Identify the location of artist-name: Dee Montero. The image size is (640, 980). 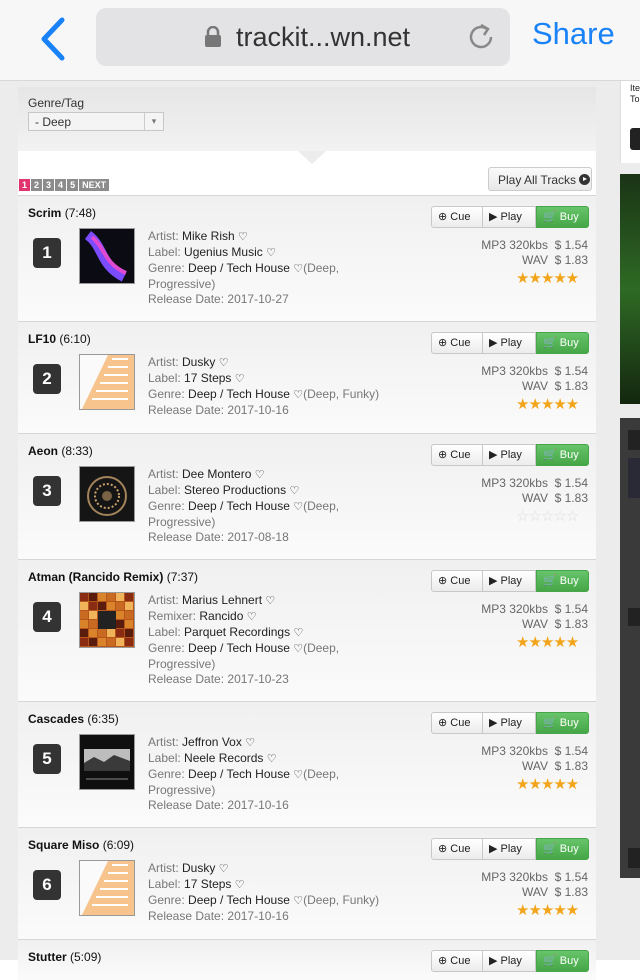
(216, 474).